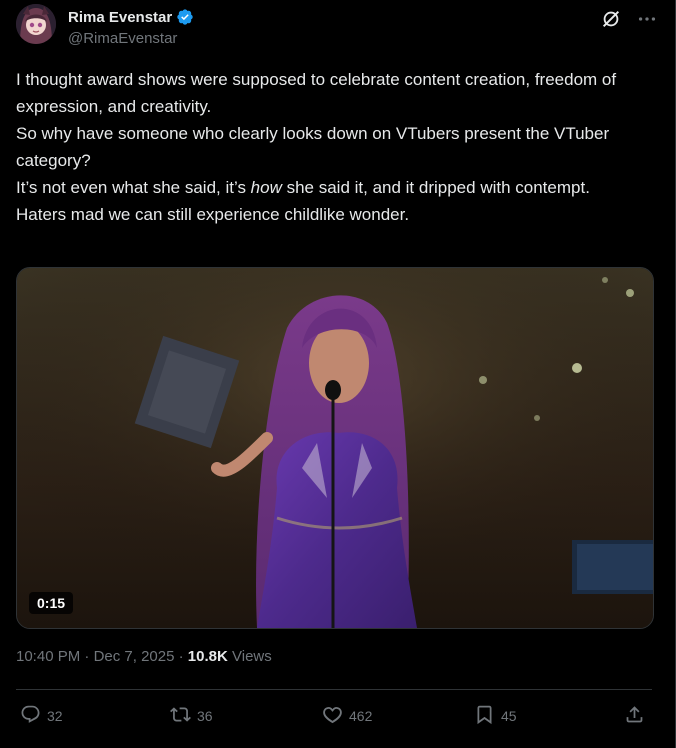  Describe the element at coordinates (611, 19) in the screenshot. I see `grok-icon` at that location.